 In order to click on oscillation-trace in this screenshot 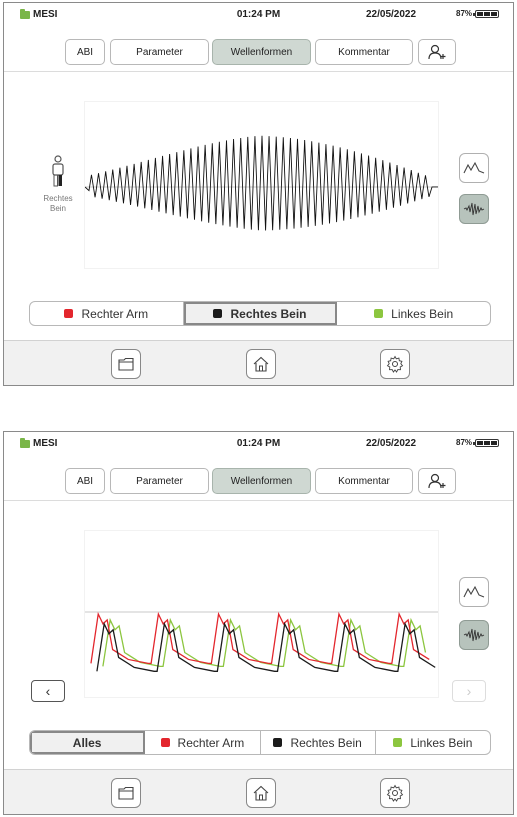, I will do `click(261, 183)`.